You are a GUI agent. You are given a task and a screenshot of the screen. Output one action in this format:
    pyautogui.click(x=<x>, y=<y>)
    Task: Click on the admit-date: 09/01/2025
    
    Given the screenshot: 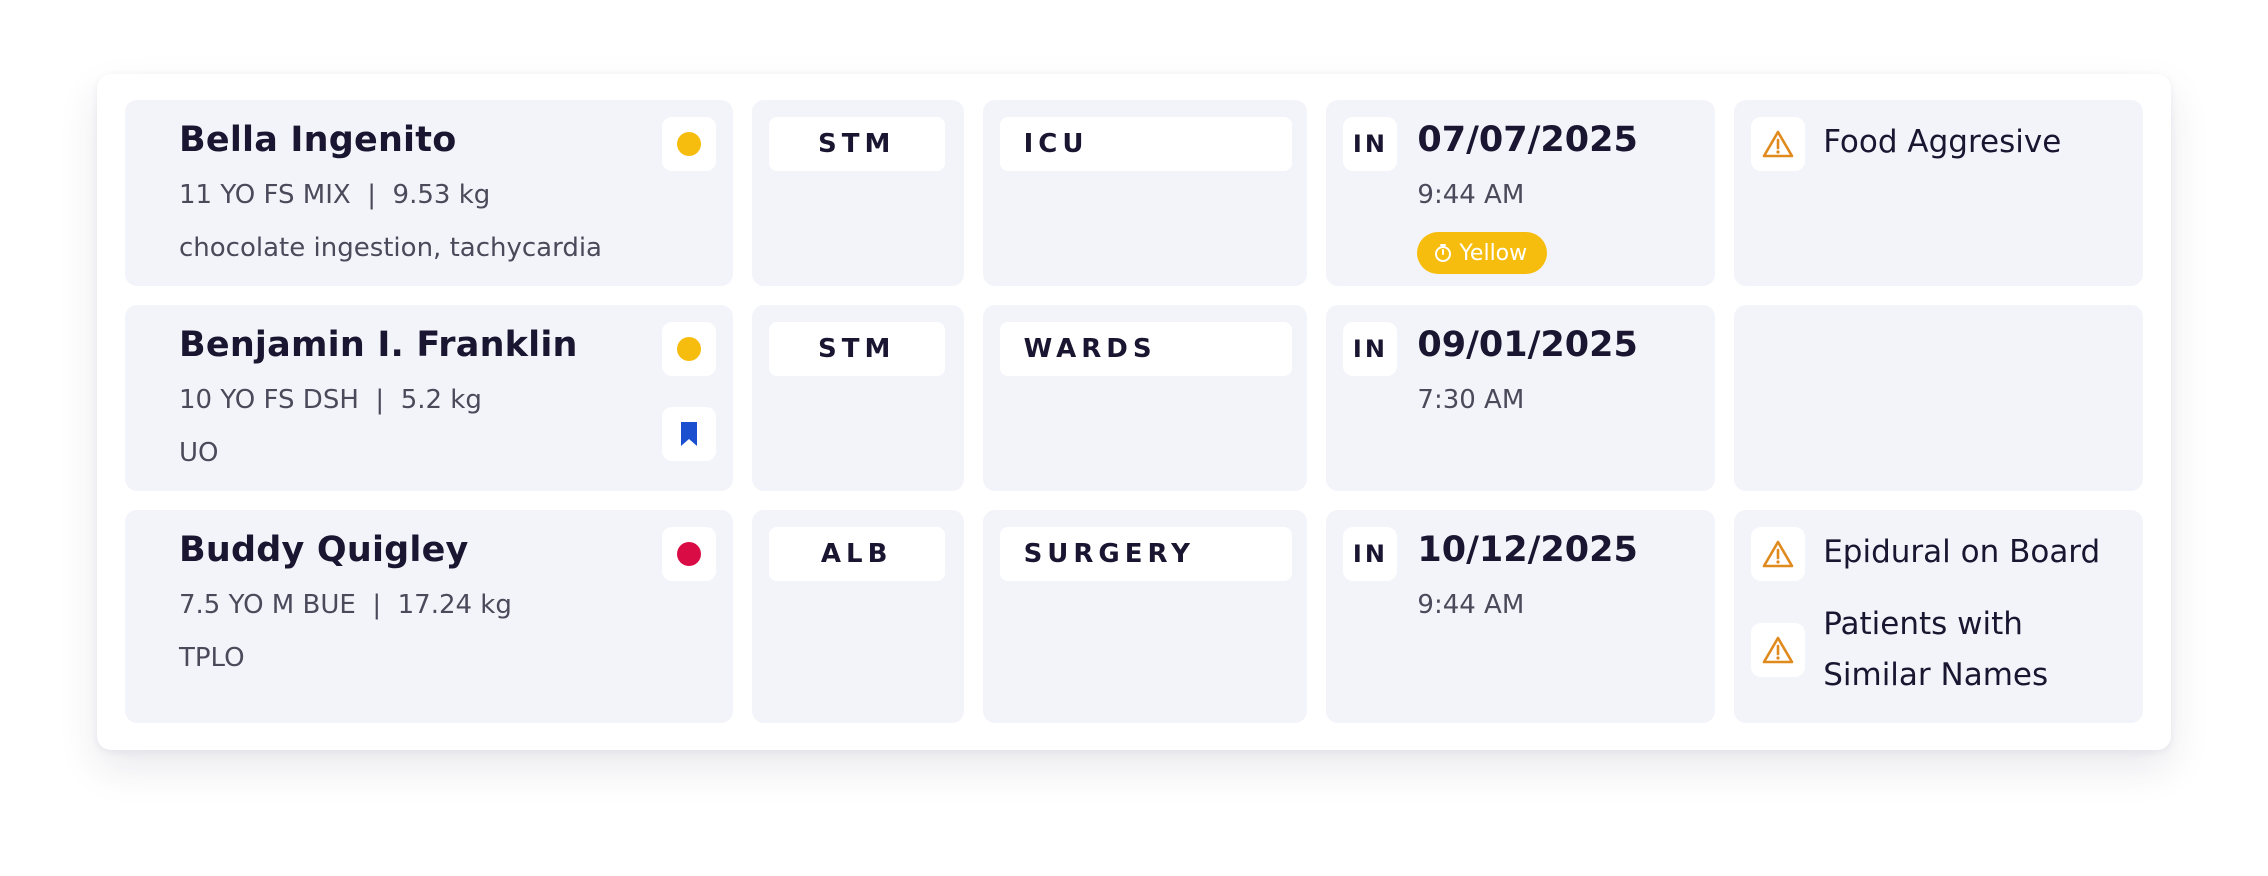 What is the action you would take?
    pyautogui.click(x=1527, y=345)
    